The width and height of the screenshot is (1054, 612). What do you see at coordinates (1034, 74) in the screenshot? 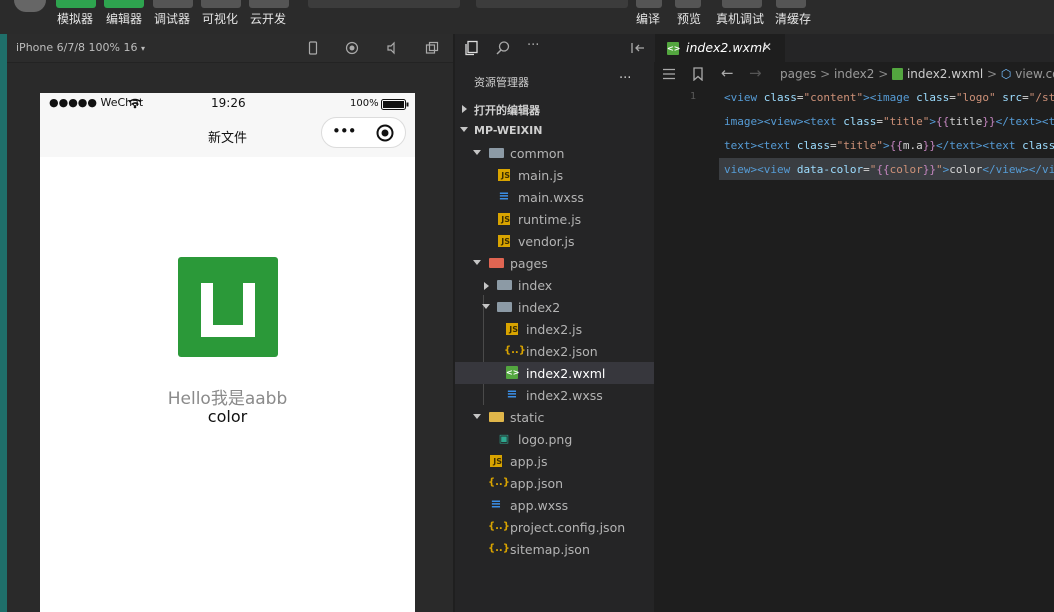
I see `breadcrumb-item: view.co` at bounding box center [1034, 74].